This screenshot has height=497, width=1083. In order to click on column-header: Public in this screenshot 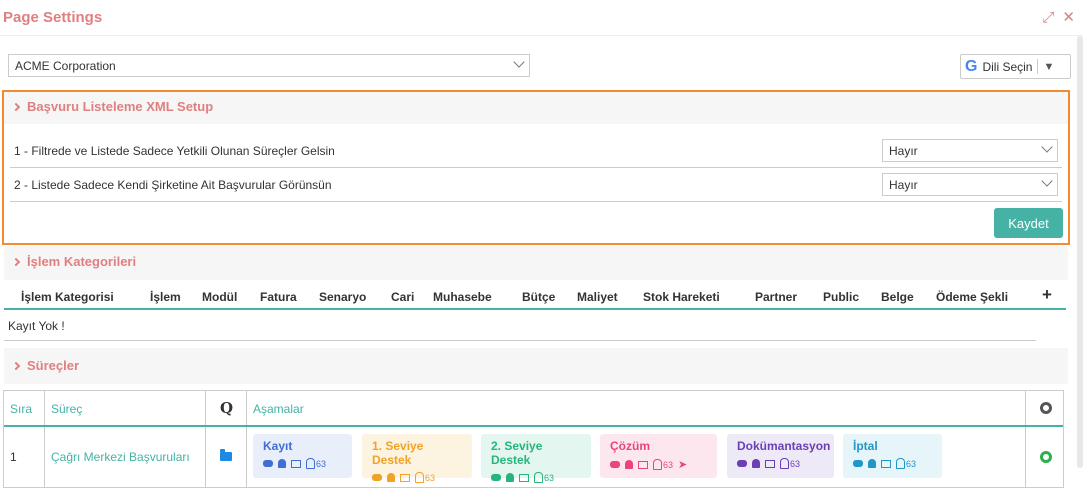, I will do `click(841, 297)`.